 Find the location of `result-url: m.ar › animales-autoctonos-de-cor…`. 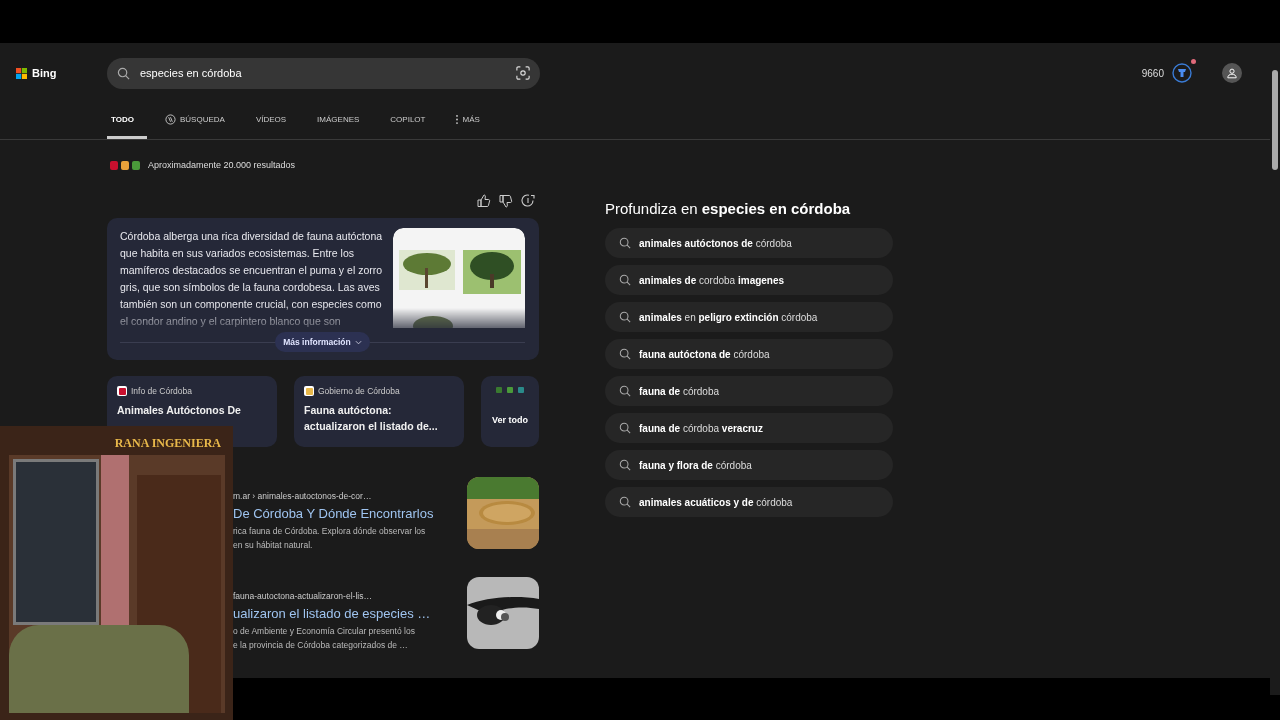

result-url: m.ar › animales-autoctonos-de-cor… is located at coordinates (303, 496).